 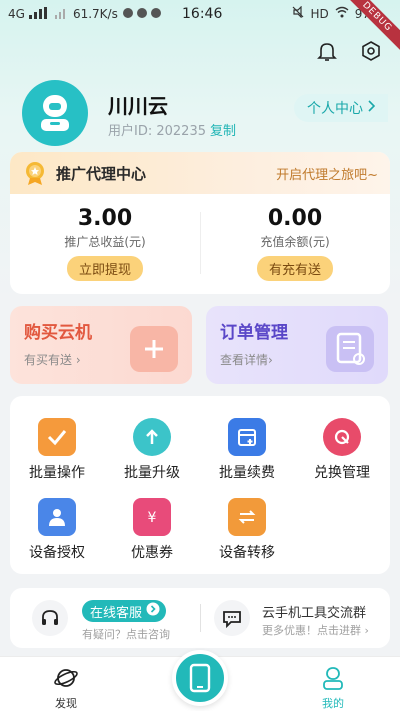 What do you see at coordinates (105, 218) in the screenshot?
I see `earnings-value: 3.00` at bounding box center [105, 218].